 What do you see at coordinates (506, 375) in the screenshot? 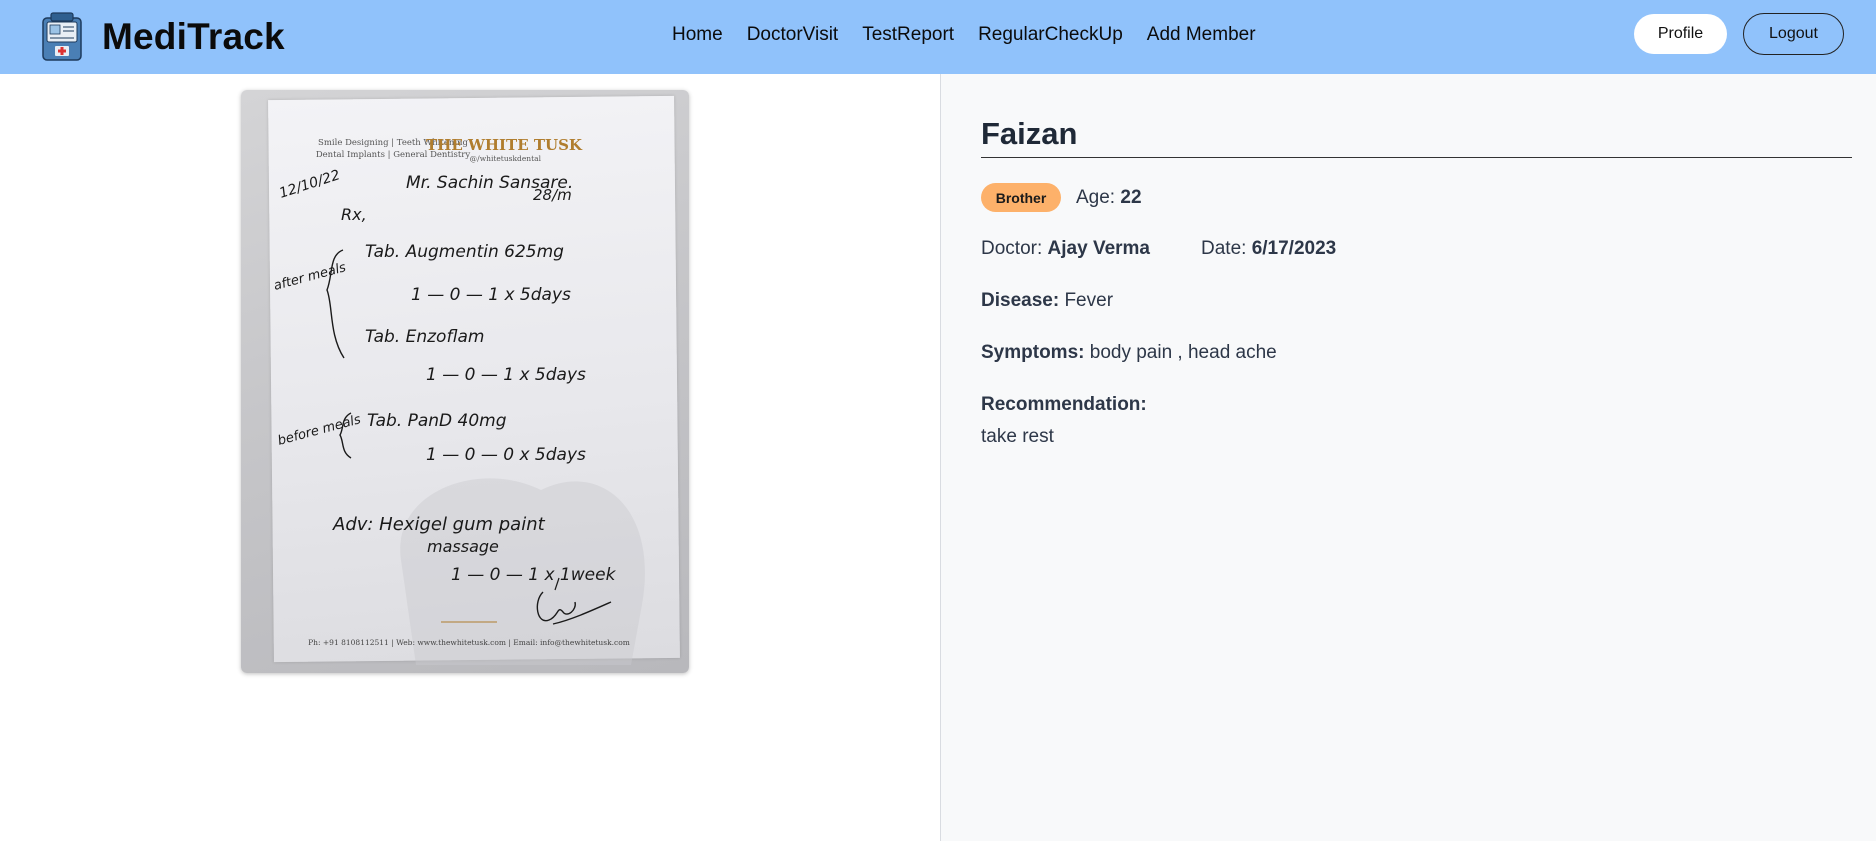
I see `rx-line-2-dose: 1 — 0 — 1 x 5days` at bounding box center [506, 375].